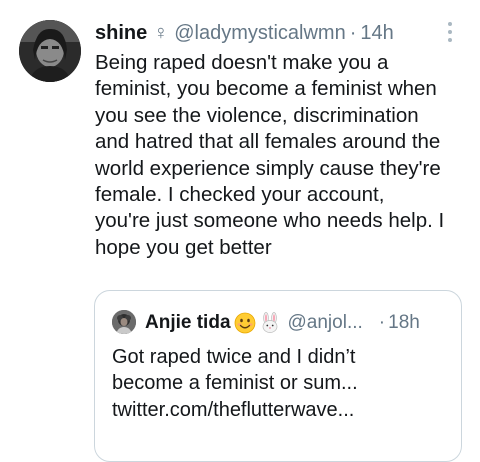 This screenshot has height=462, width=480. Describe the element at coordinates (242, 62) in the screenshot. I see `tweet-text-line: Being raped doesn't make you a` at that location.